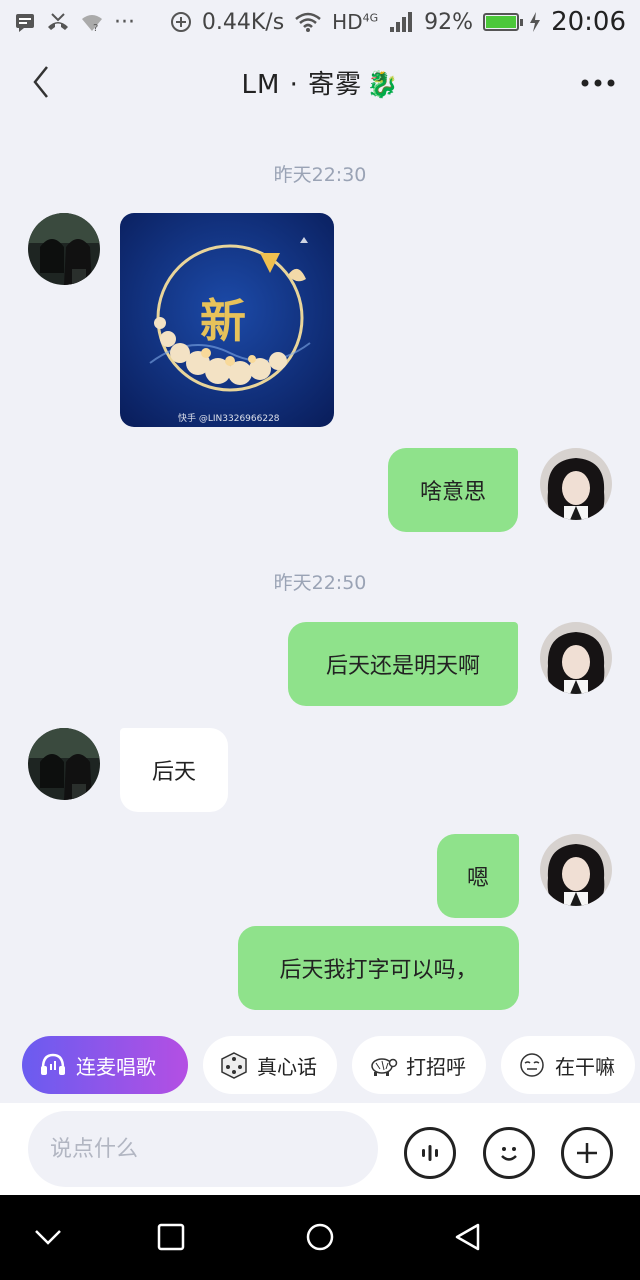  What do you see at coordinates (320, 583) in the screenshot?
I see `timestamp: 昨天22:50` at bounding box center [320, 583].